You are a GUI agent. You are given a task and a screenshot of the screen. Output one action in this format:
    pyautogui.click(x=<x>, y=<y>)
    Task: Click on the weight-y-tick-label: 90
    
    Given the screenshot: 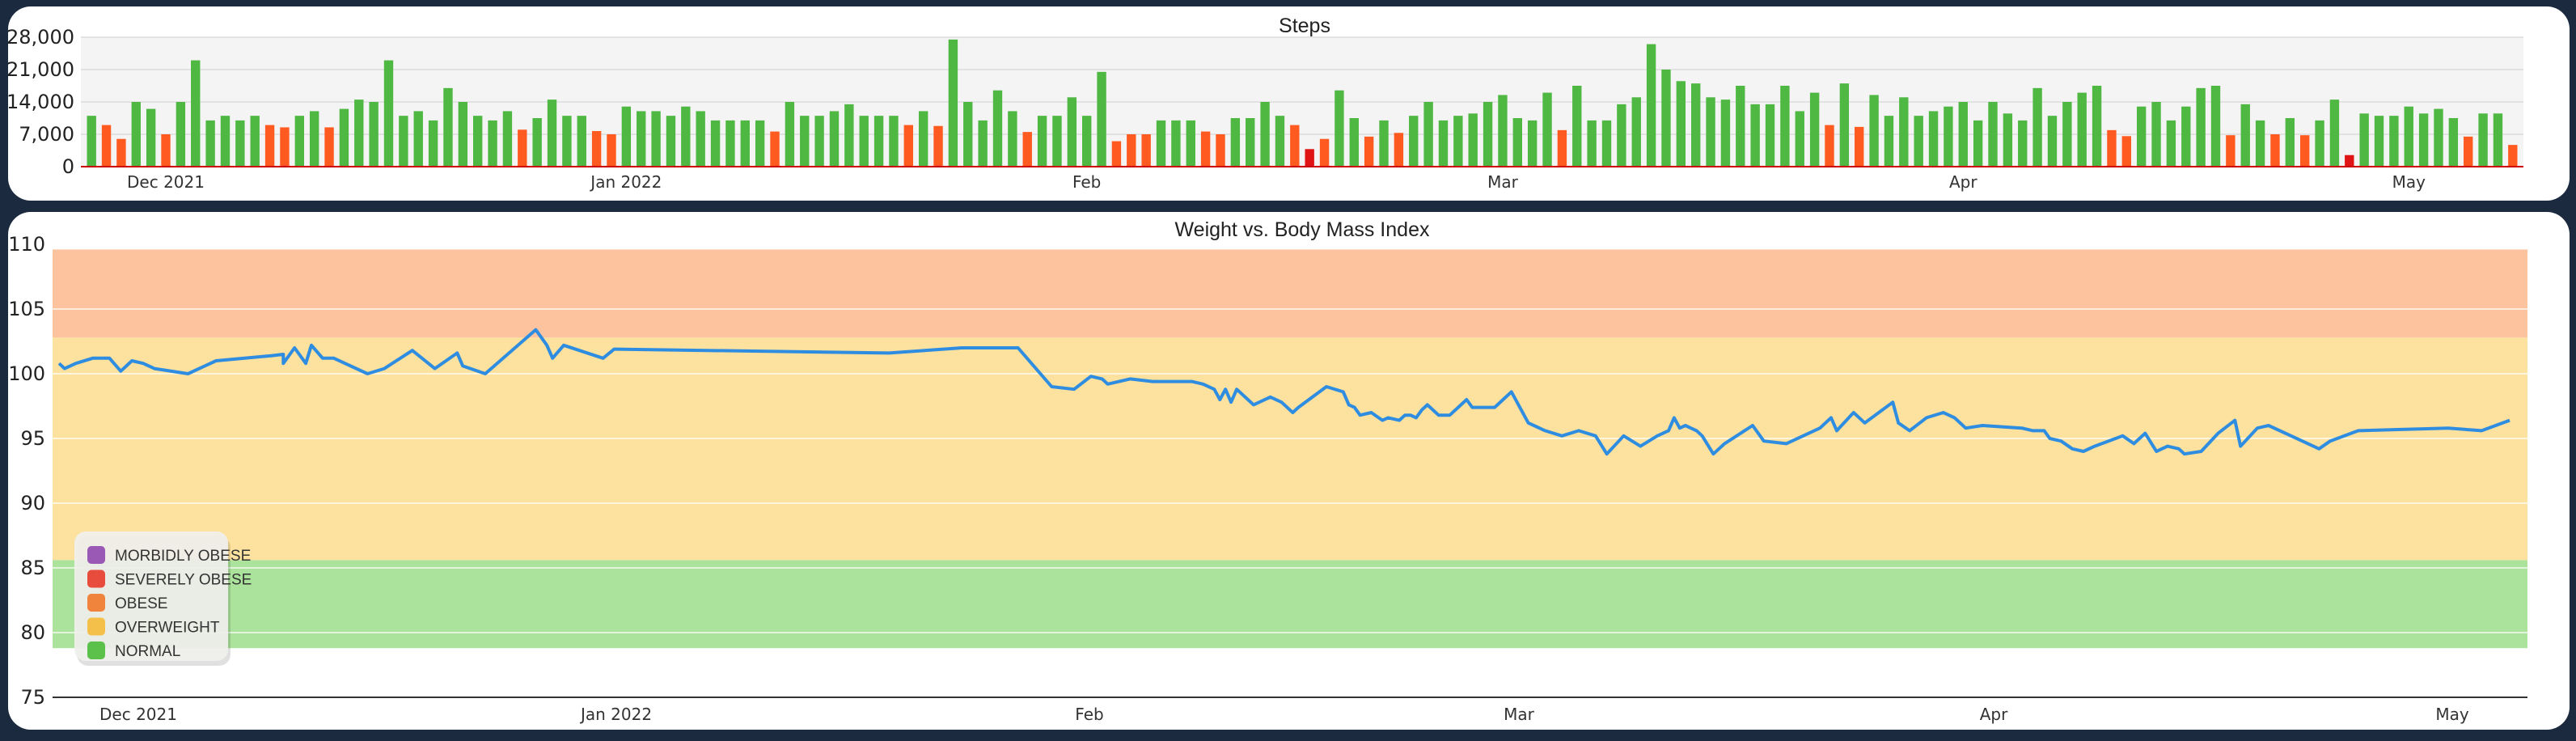 What is the action you would take?
    pyautogui.click(x=33, y=503)
    